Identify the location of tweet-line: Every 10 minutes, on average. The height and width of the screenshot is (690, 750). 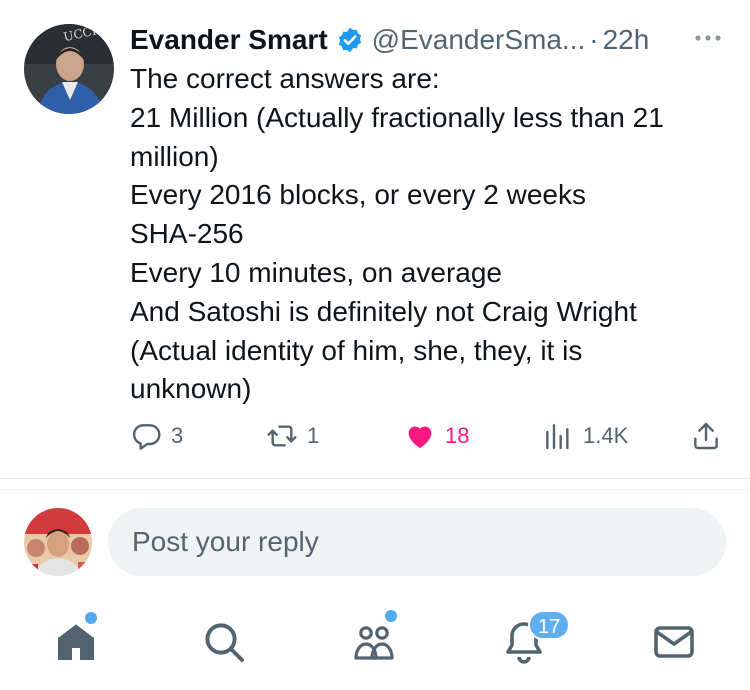
(316, 272).